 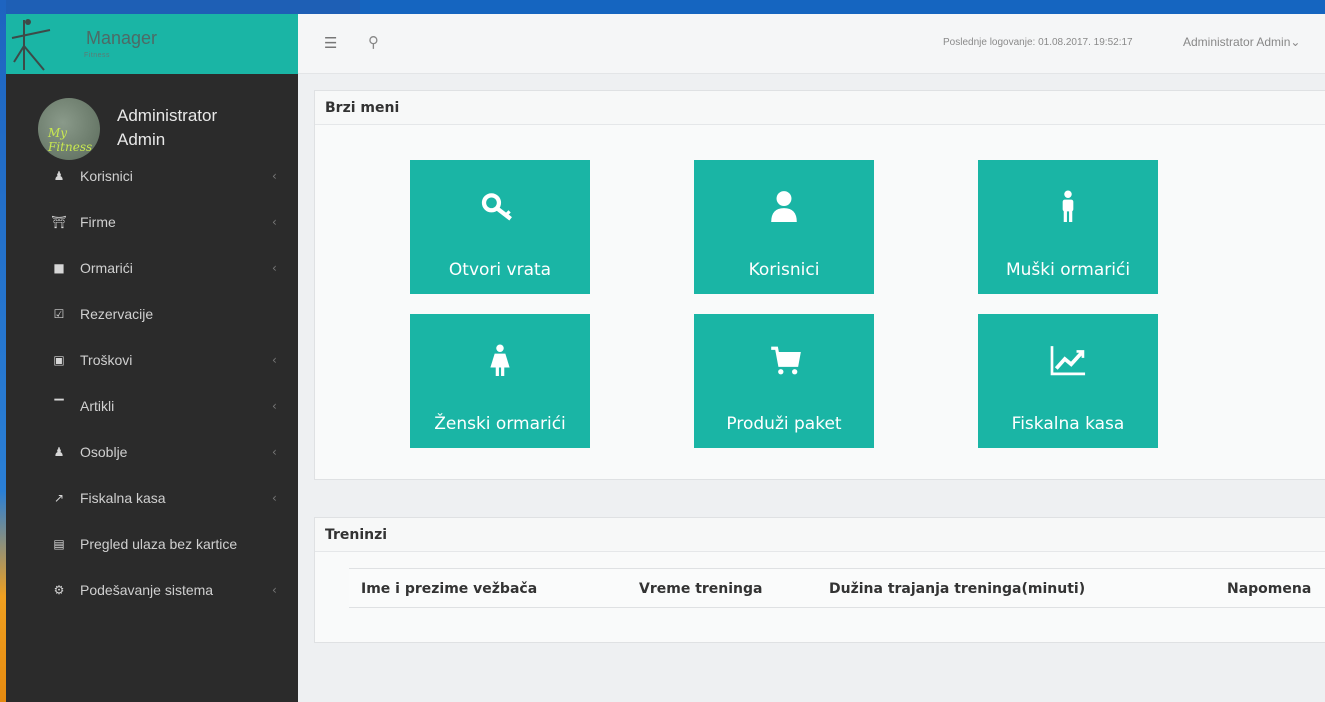 What do you see at coordinates (167, 128) in the screenshot?
I see `user-name: Administrator Admin` at bounding box center [167, 128].